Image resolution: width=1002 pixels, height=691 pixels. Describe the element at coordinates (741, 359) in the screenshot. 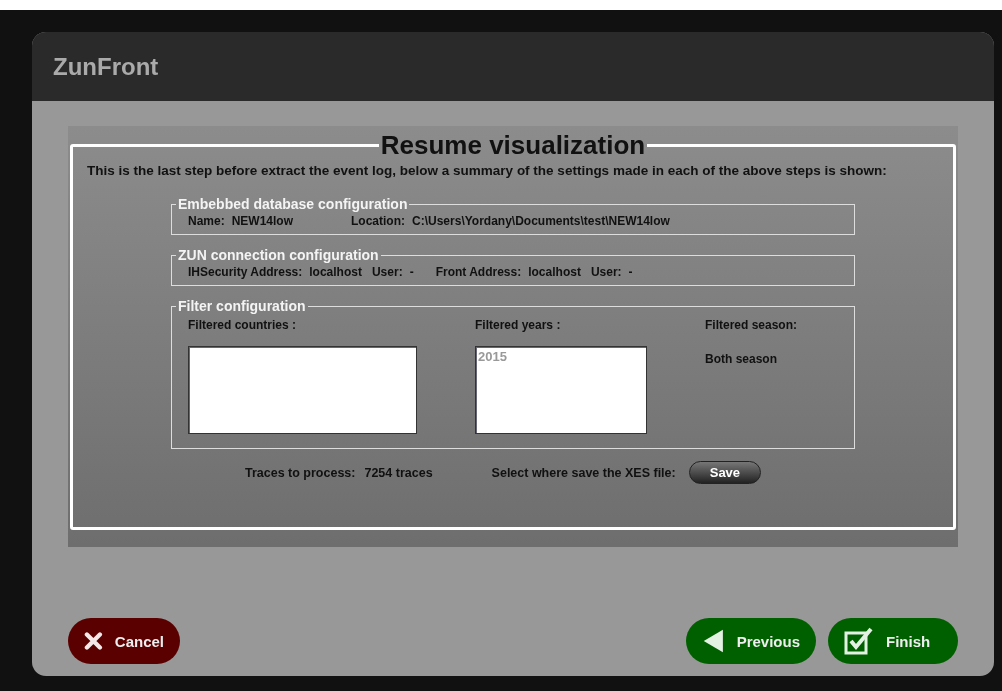

I see `filter-value: Both season` at that location.